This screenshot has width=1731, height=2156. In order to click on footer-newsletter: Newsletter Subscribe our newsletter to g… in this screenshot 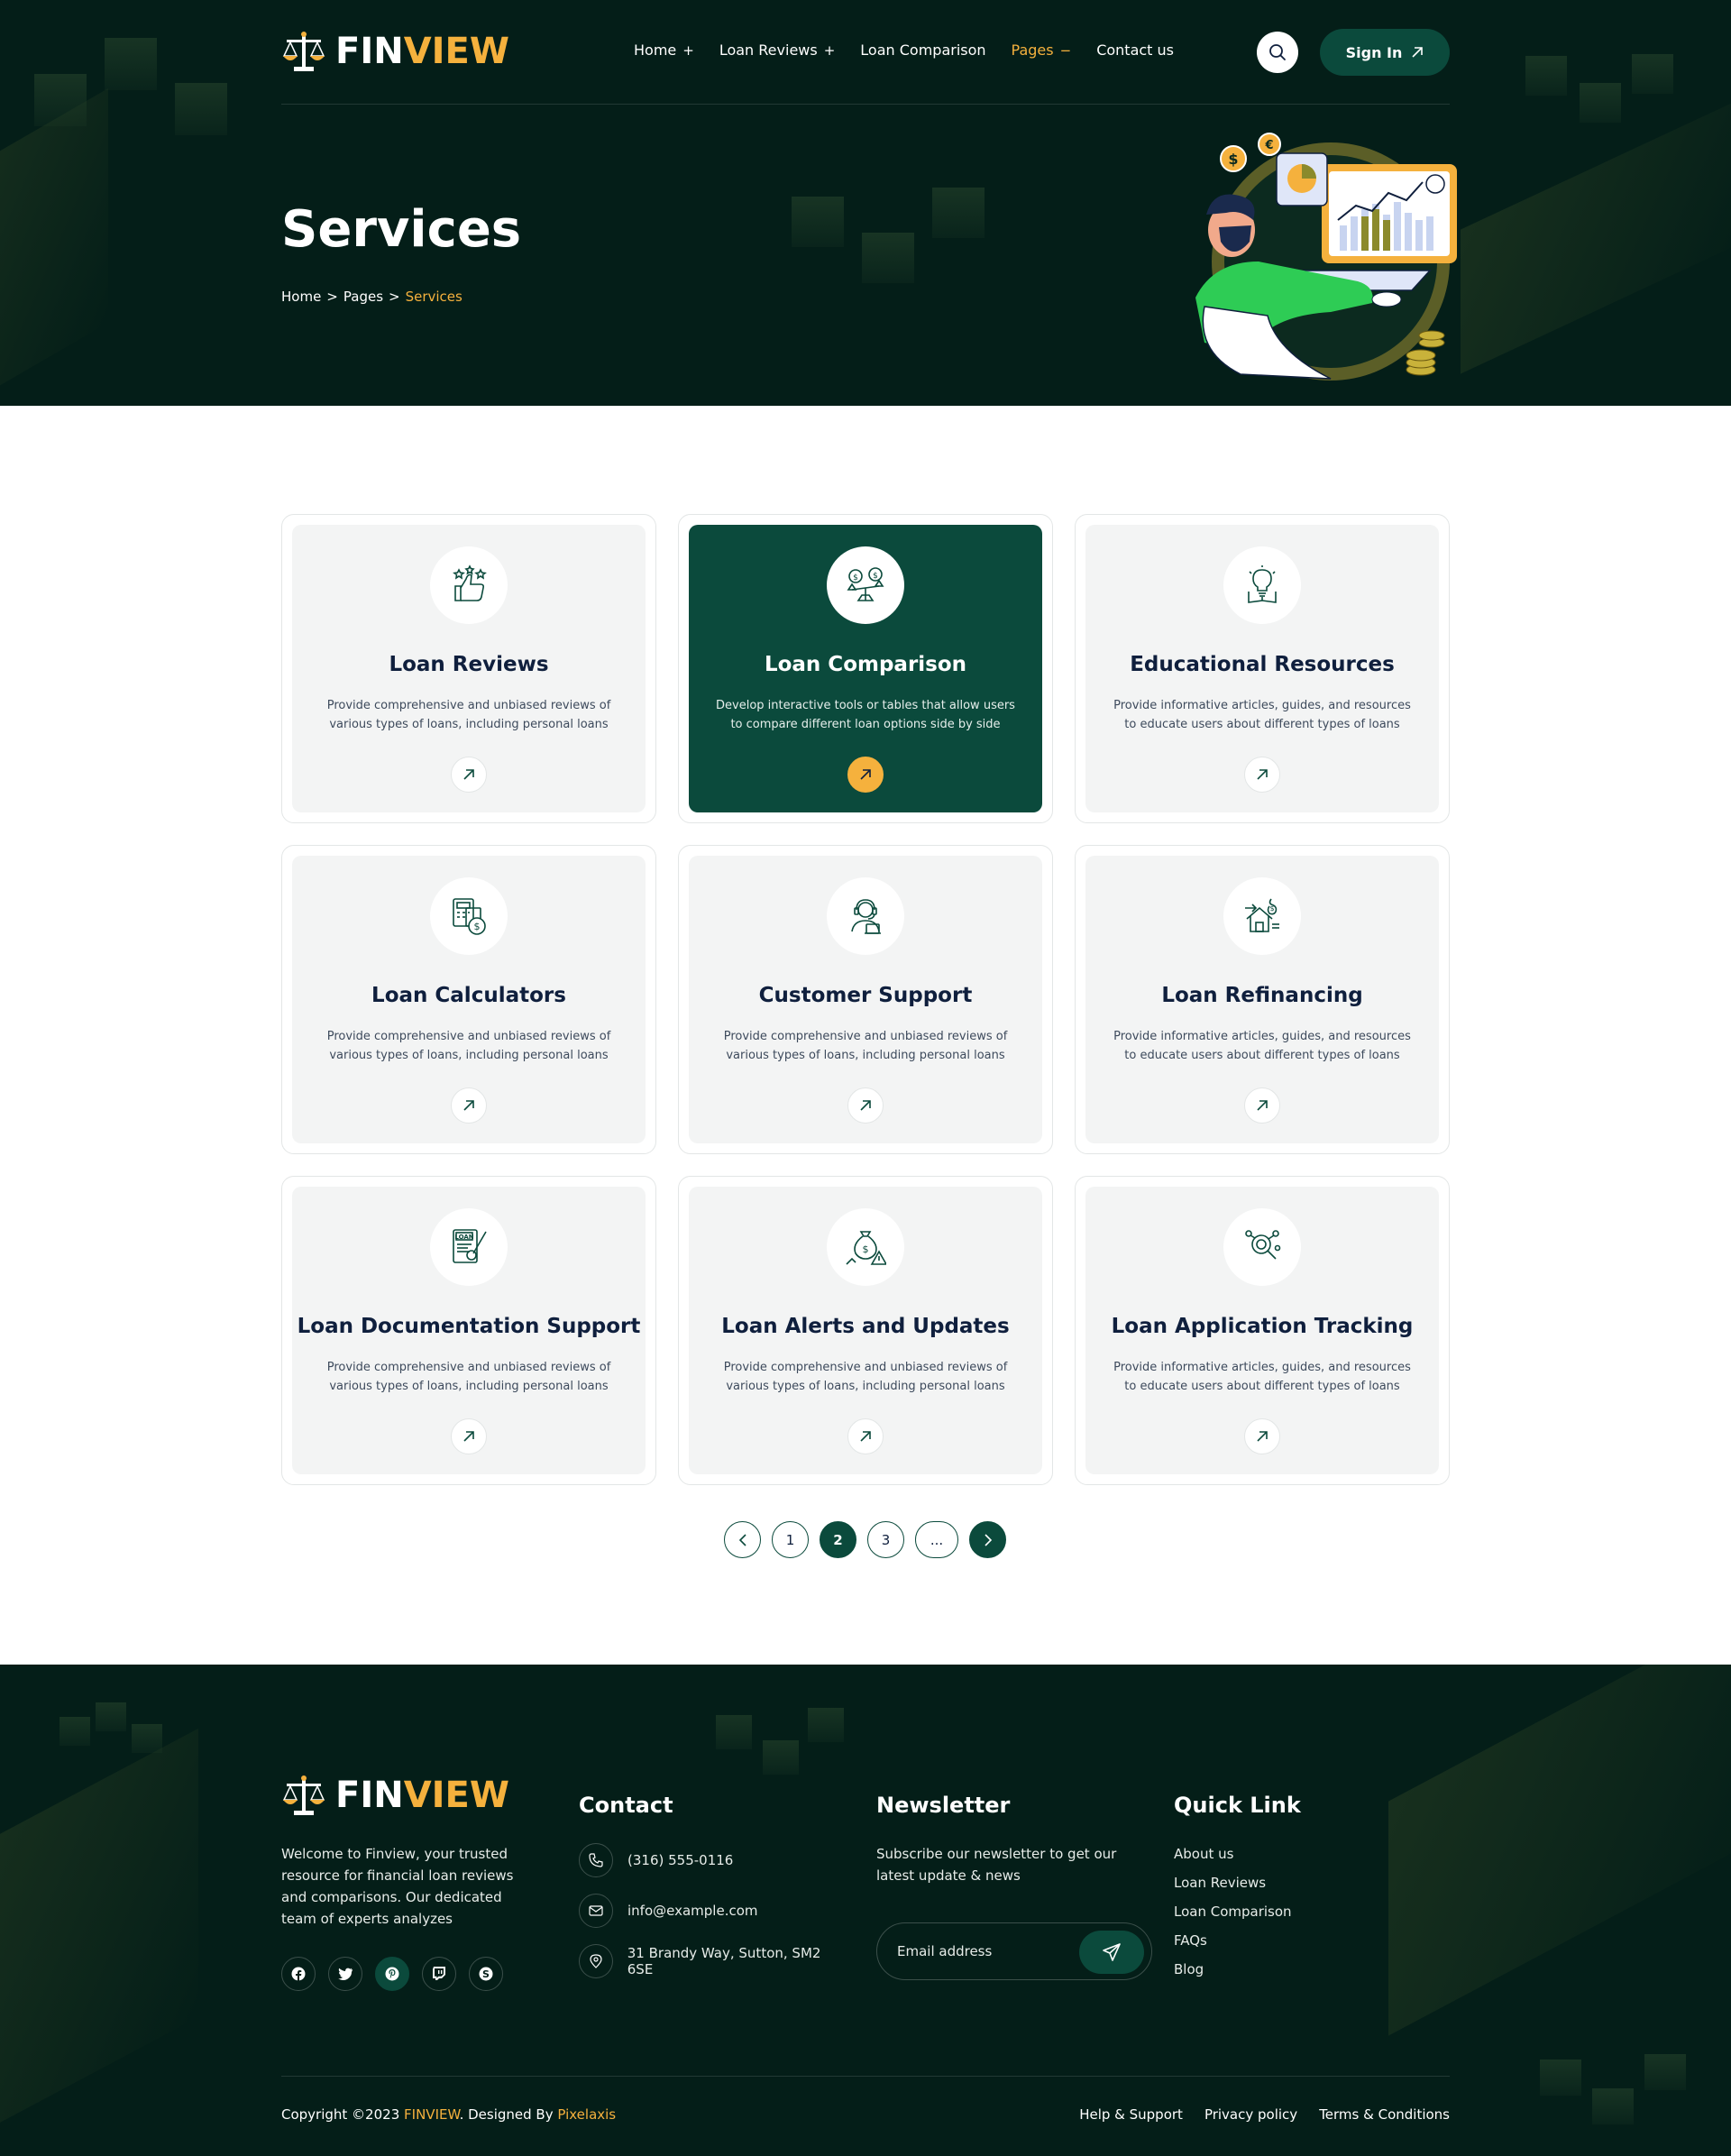, I will do `click(1016, 1876)`.